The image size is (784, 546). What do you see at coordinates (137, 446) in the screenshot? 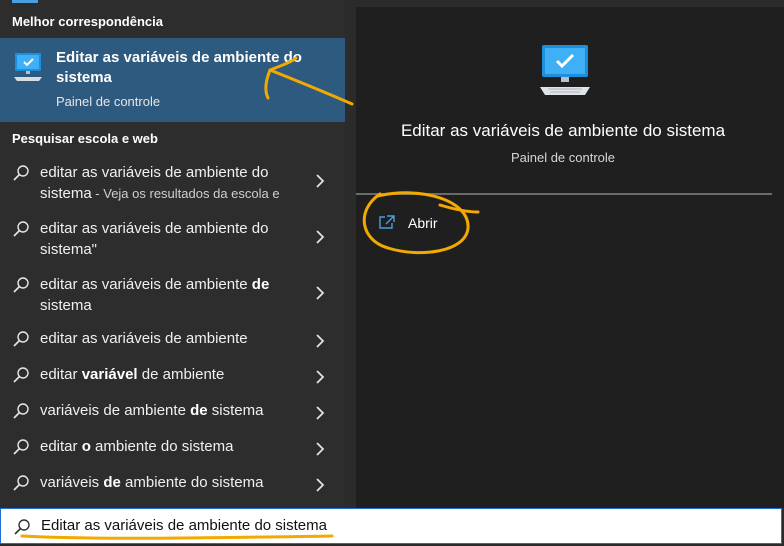
I see `web-suggestion-label: editar o ambiente do sistema` at bounding box center [137, 446].